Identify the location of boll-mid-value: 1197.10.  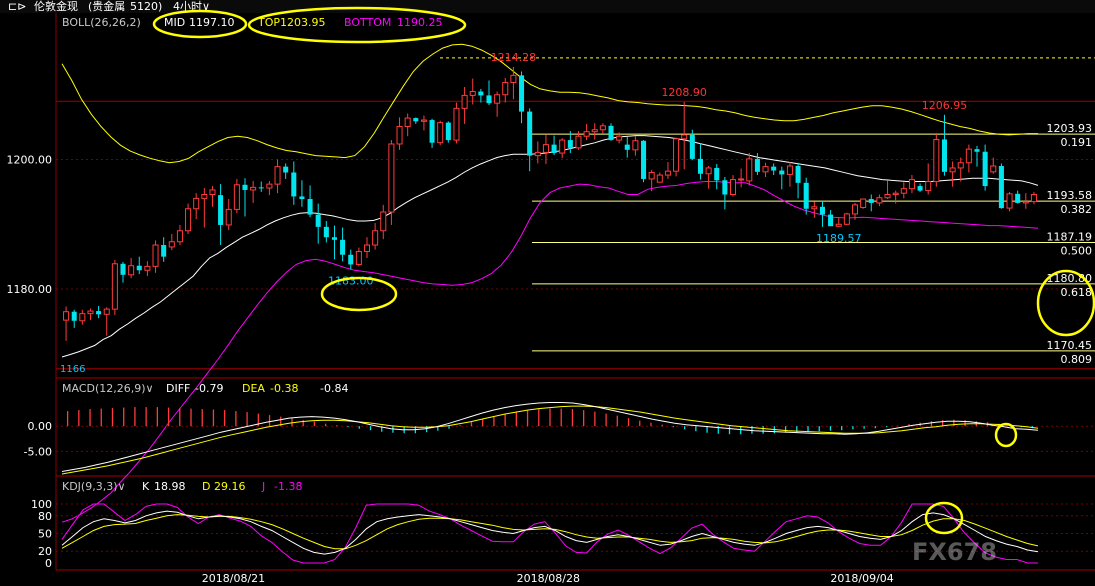
(212, 22).